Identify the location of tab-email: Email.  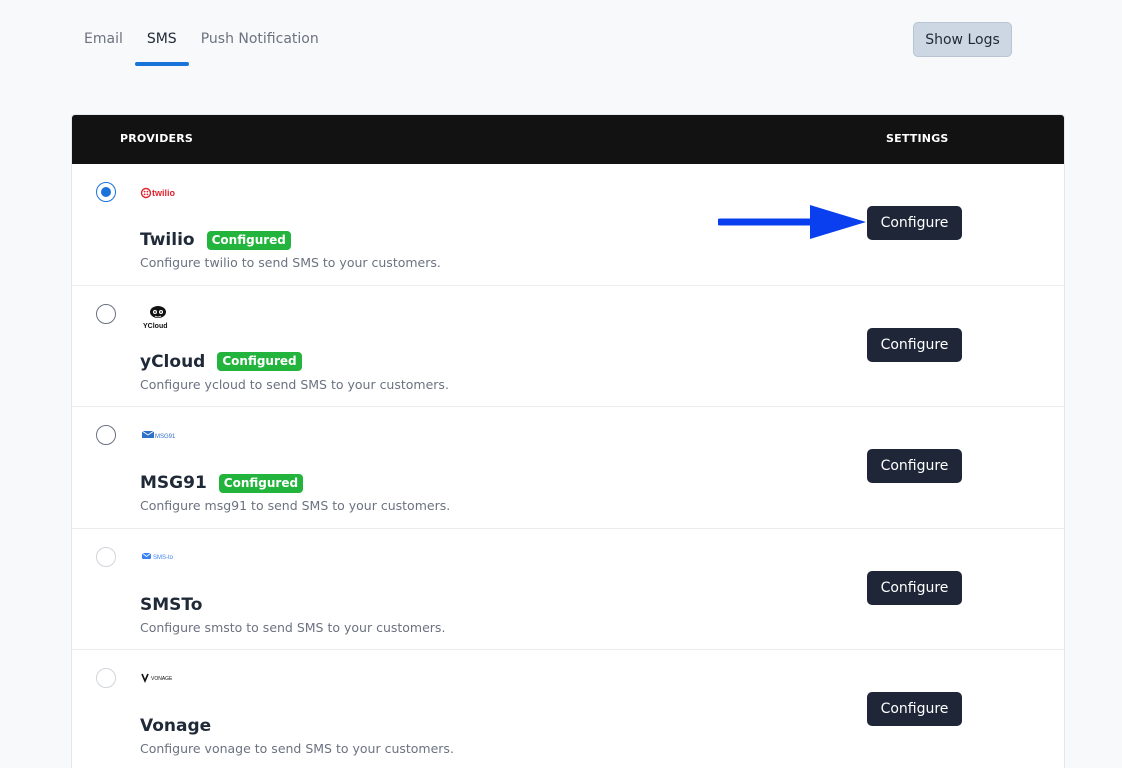
(103, 44).